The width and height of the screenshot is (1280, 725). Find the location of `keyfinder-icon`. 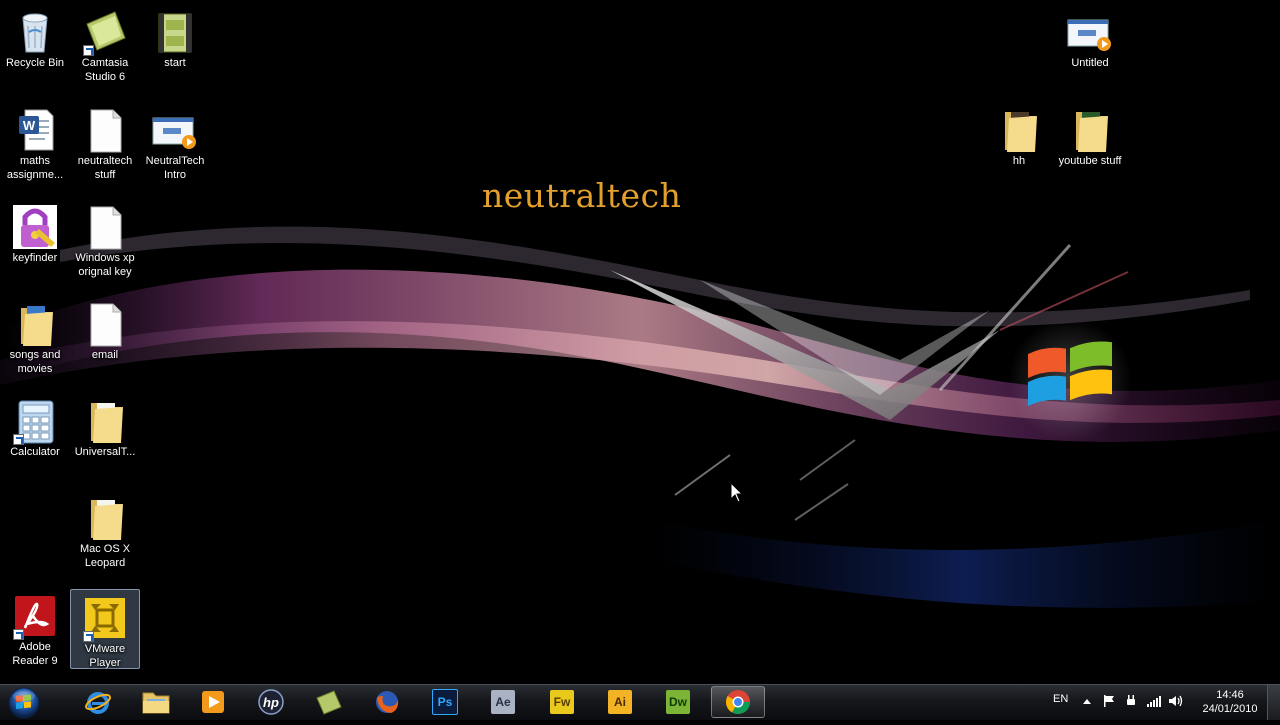

keyfinder-icon is located at coordinates (35, 227).